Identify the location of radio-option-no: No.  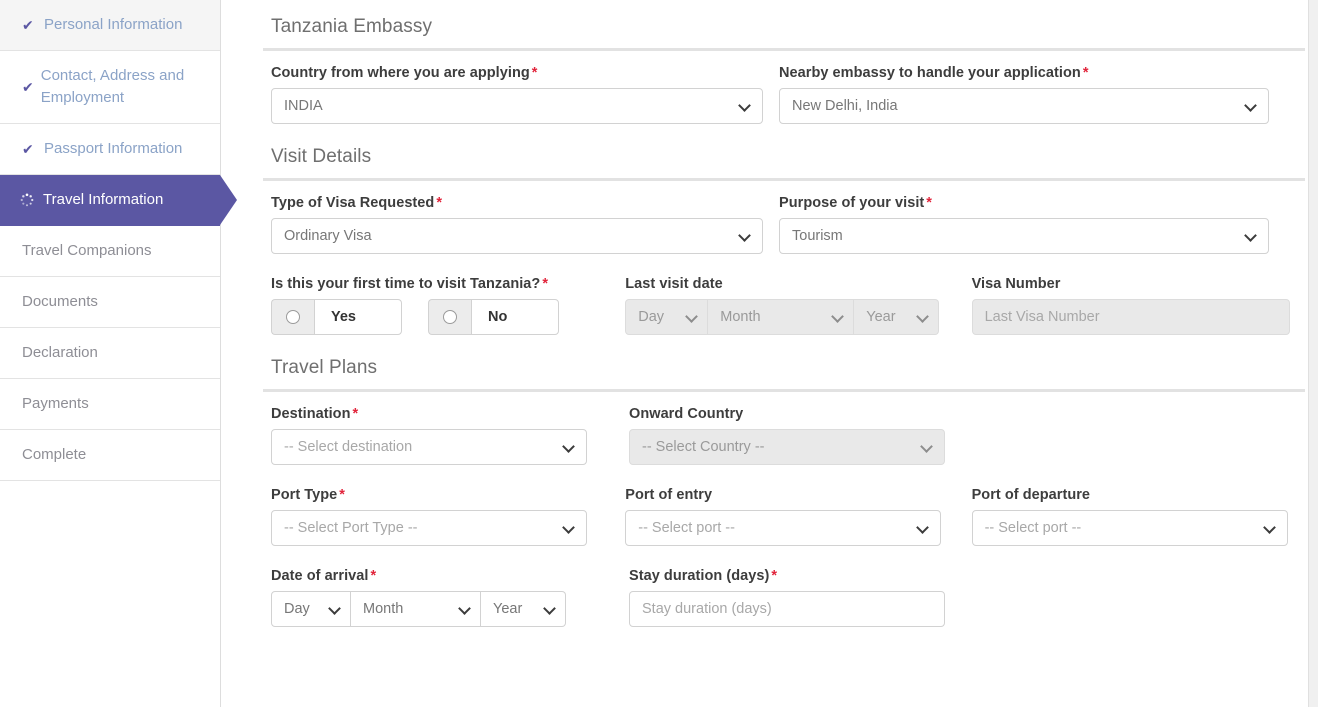
(493, 317).